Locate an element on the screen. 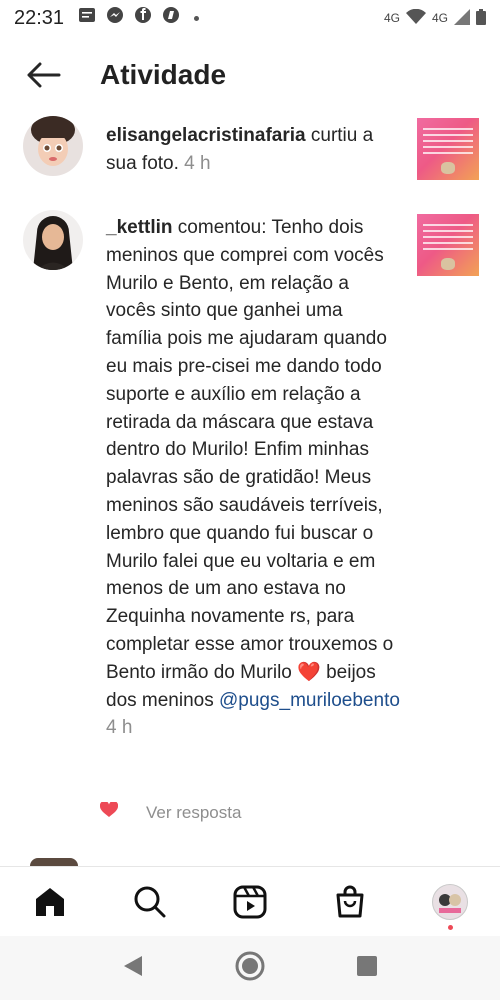  messenger-icon is located at coordinates (115, 18).